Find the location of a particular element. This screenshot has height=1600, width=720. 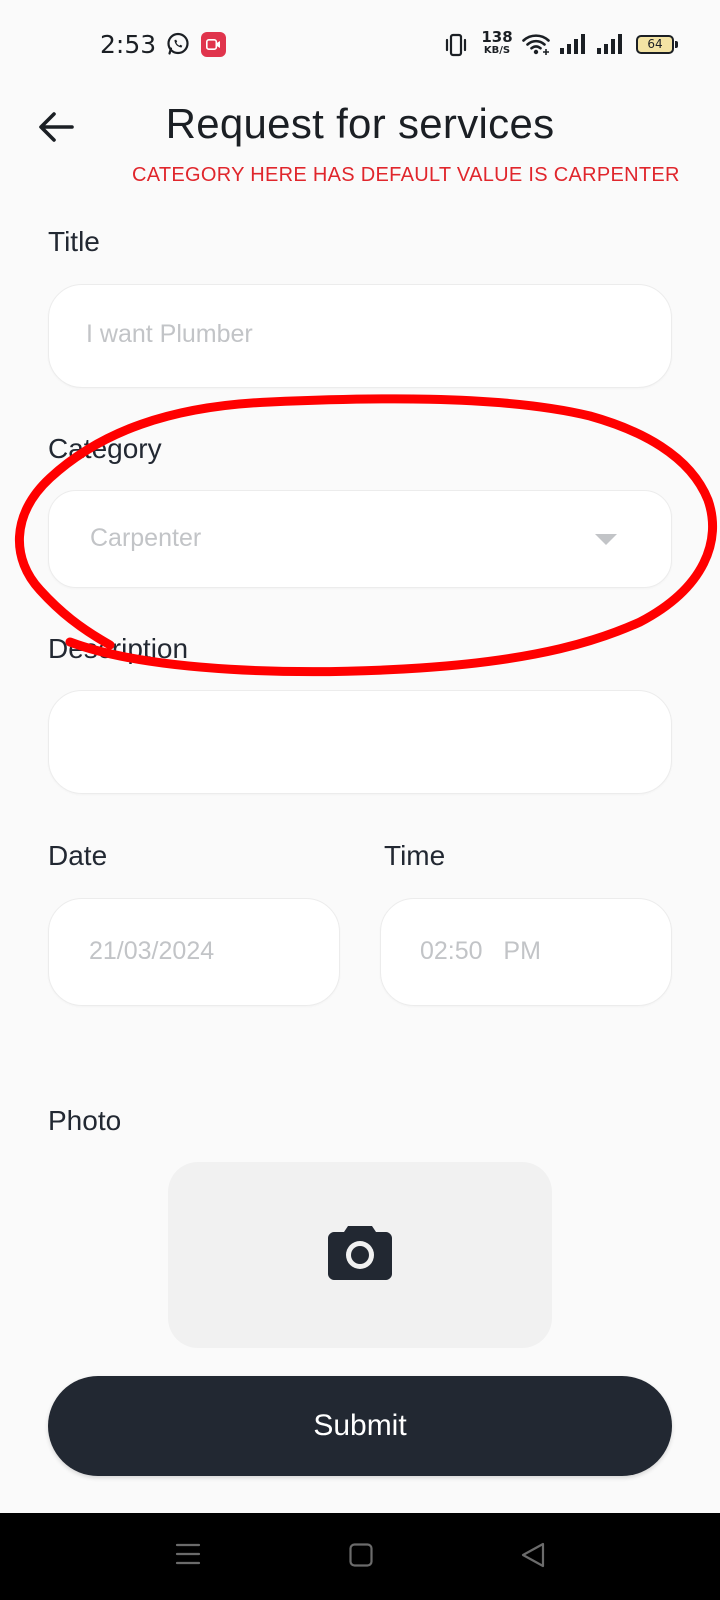

status-bar: 2:53 138 KB/S 64 is located at coordinates (360, 45).